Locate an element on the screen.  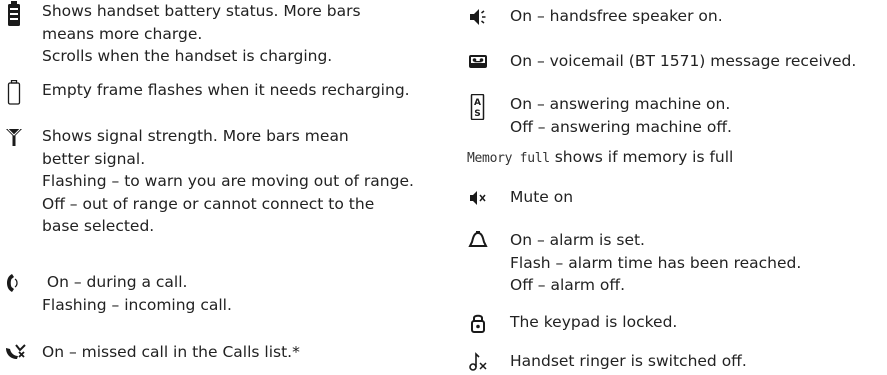
alarm-line-1: On – alarm is set. is located at coordinates (577, 240).